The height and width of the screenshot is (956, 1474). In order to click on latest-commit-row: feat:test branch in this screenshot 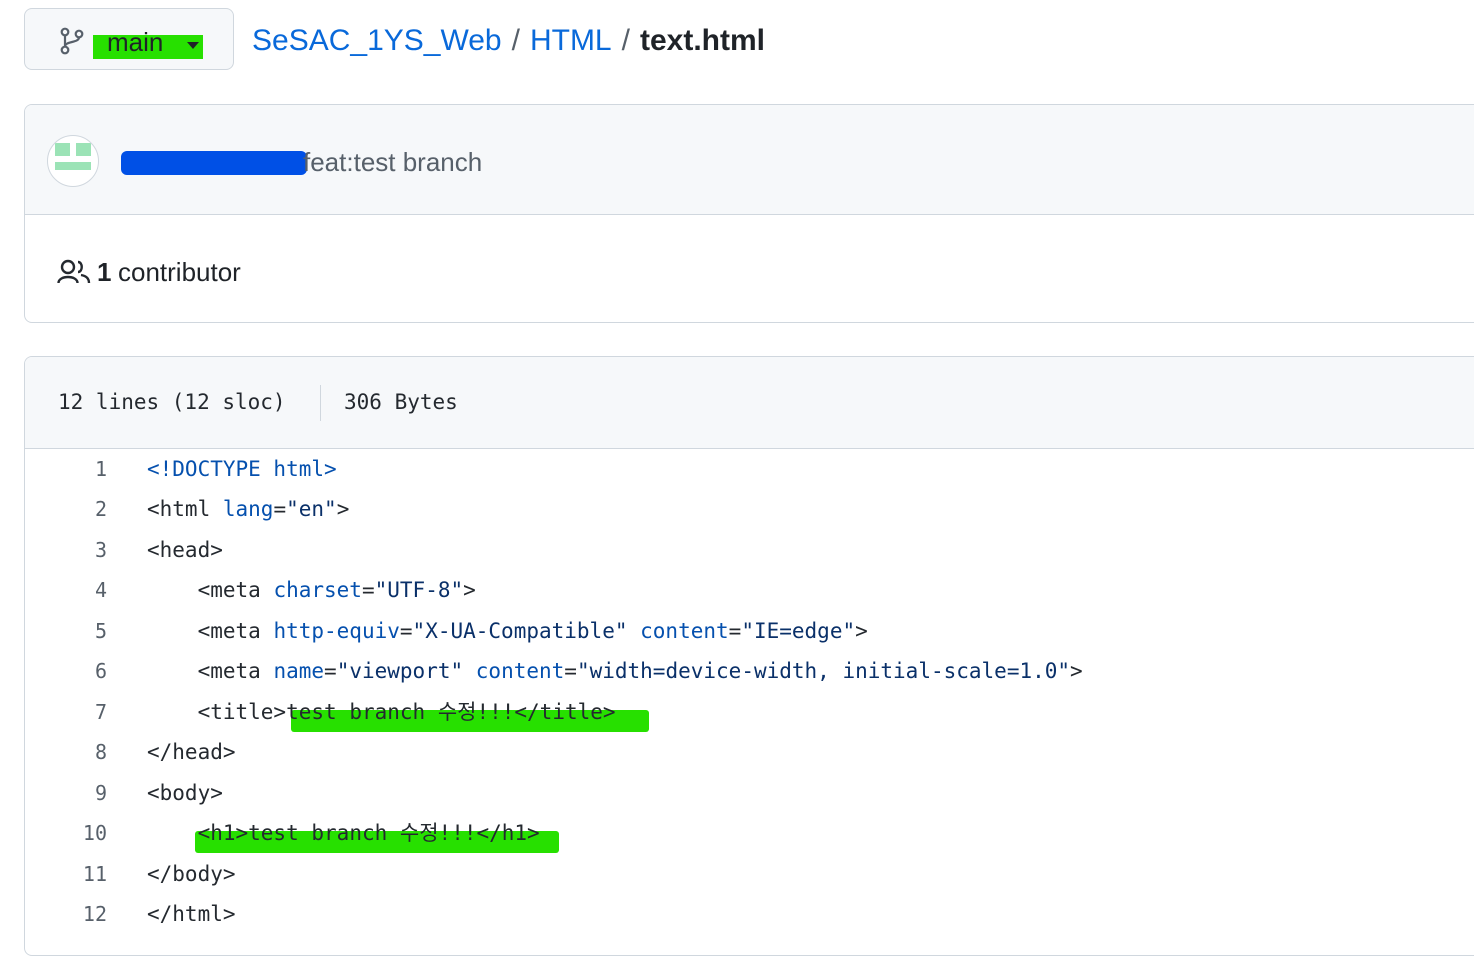, I will do `click(749, 160)`.